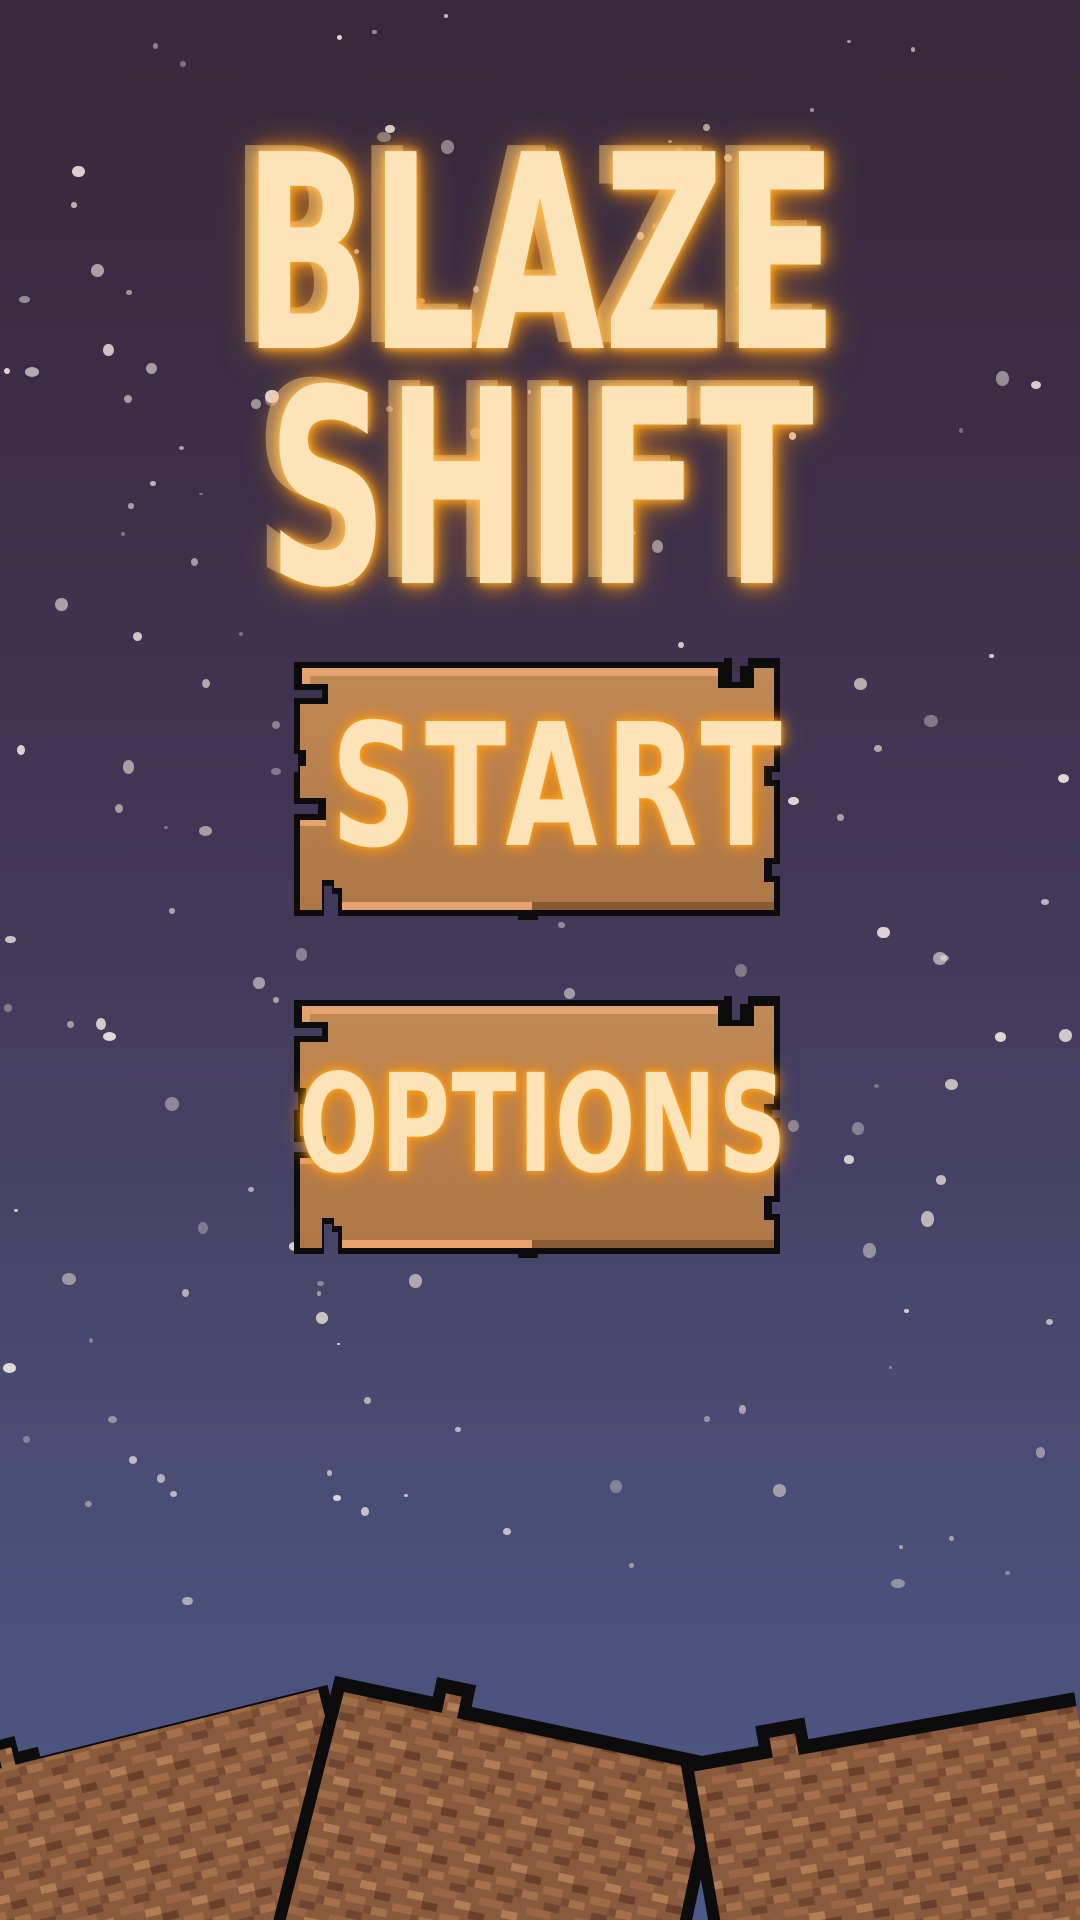  What do you see at coordinates (540, 490) in the screenshot?
I see `game-title-second-line: SHIFT` at bounding box center [540, 490].